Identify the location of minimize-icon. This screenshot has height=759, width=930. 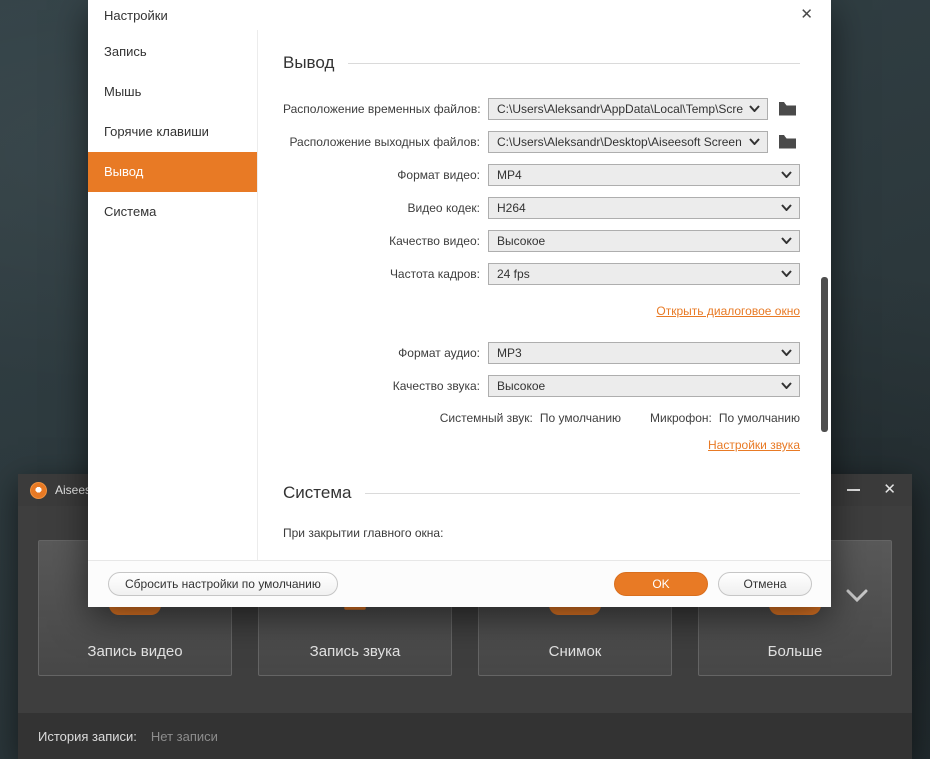
(853, 490).